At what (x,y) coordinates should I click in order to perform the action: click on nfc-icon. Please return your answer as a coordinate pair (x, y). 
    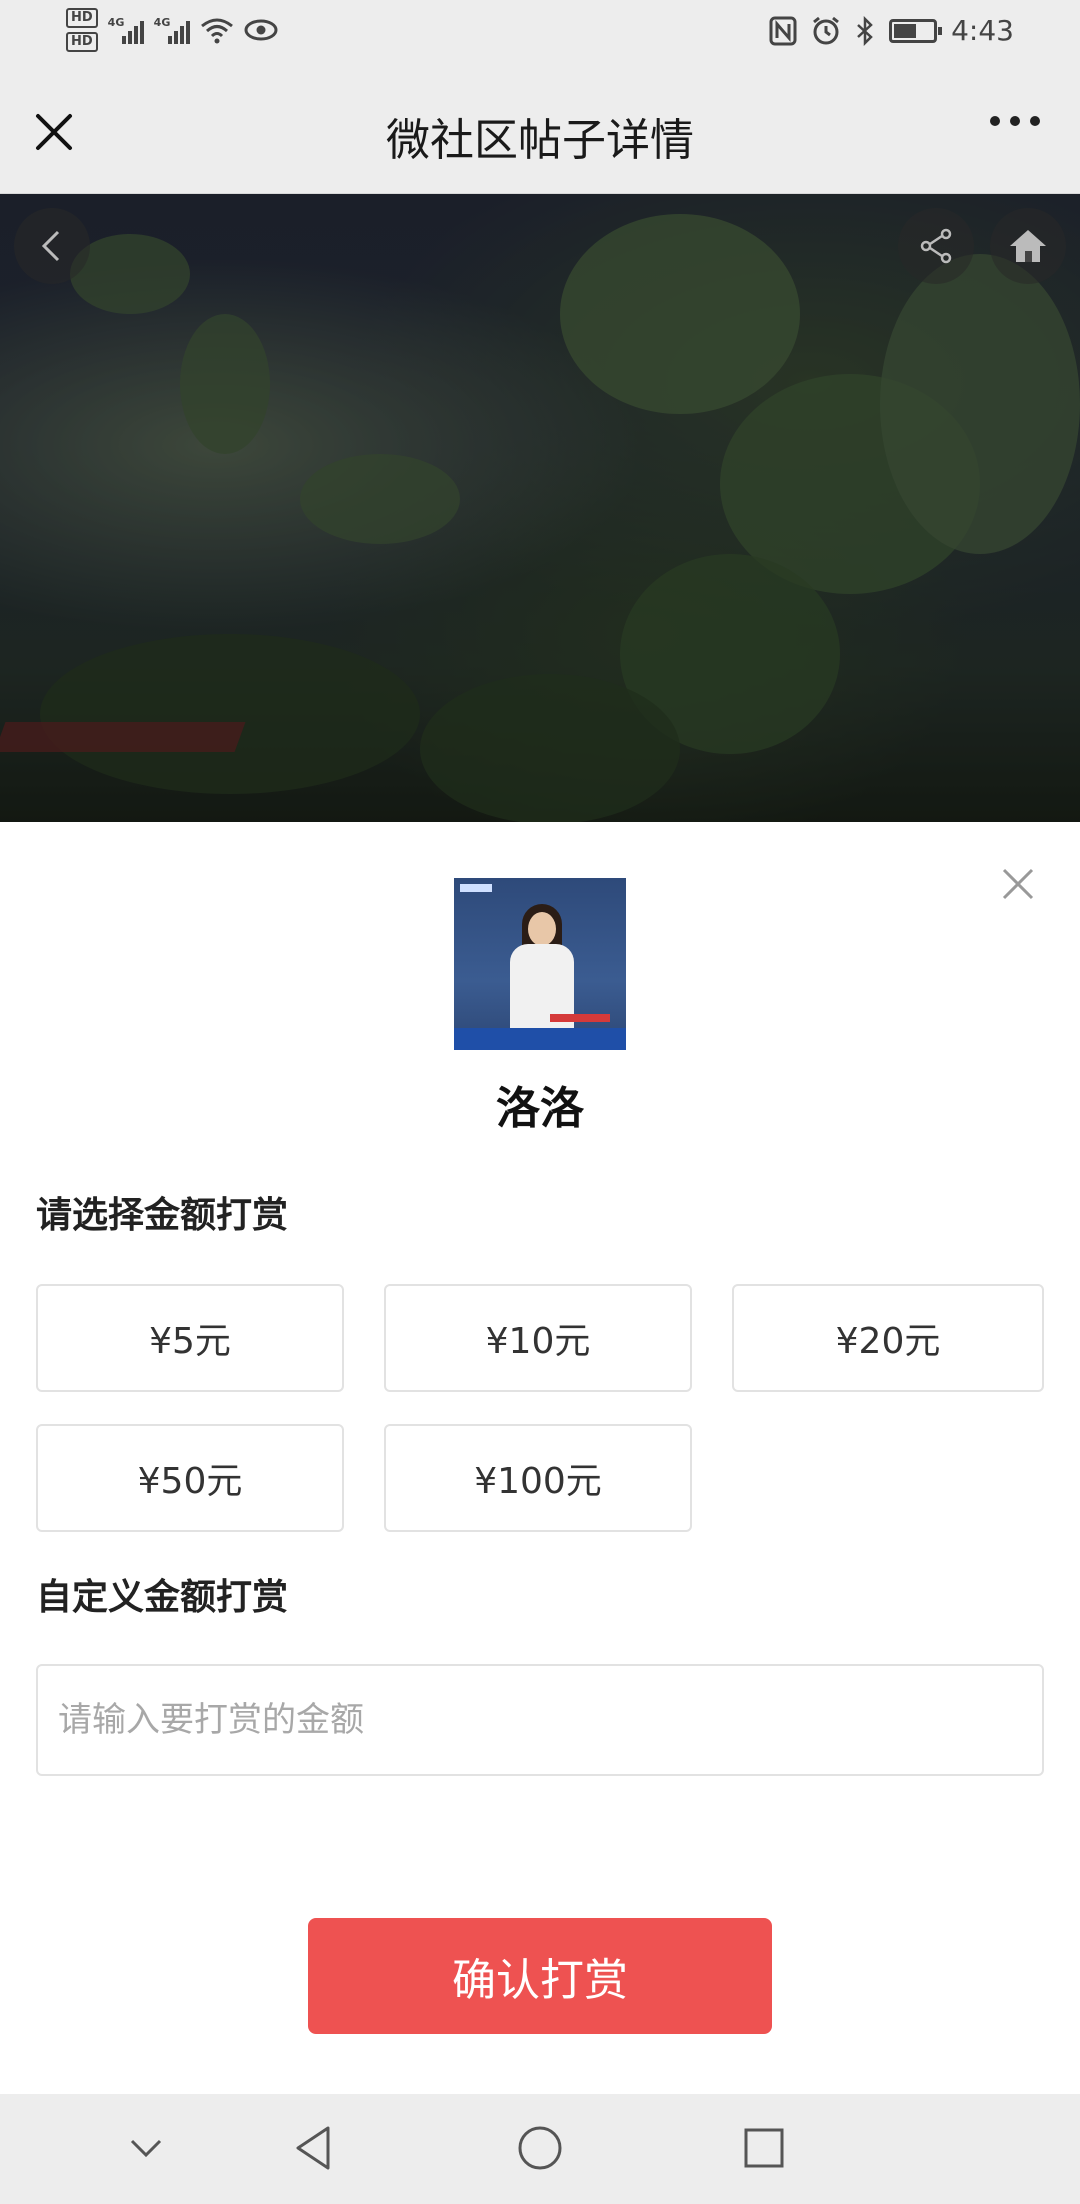
    Looking at the image, I should click on (783, 30).